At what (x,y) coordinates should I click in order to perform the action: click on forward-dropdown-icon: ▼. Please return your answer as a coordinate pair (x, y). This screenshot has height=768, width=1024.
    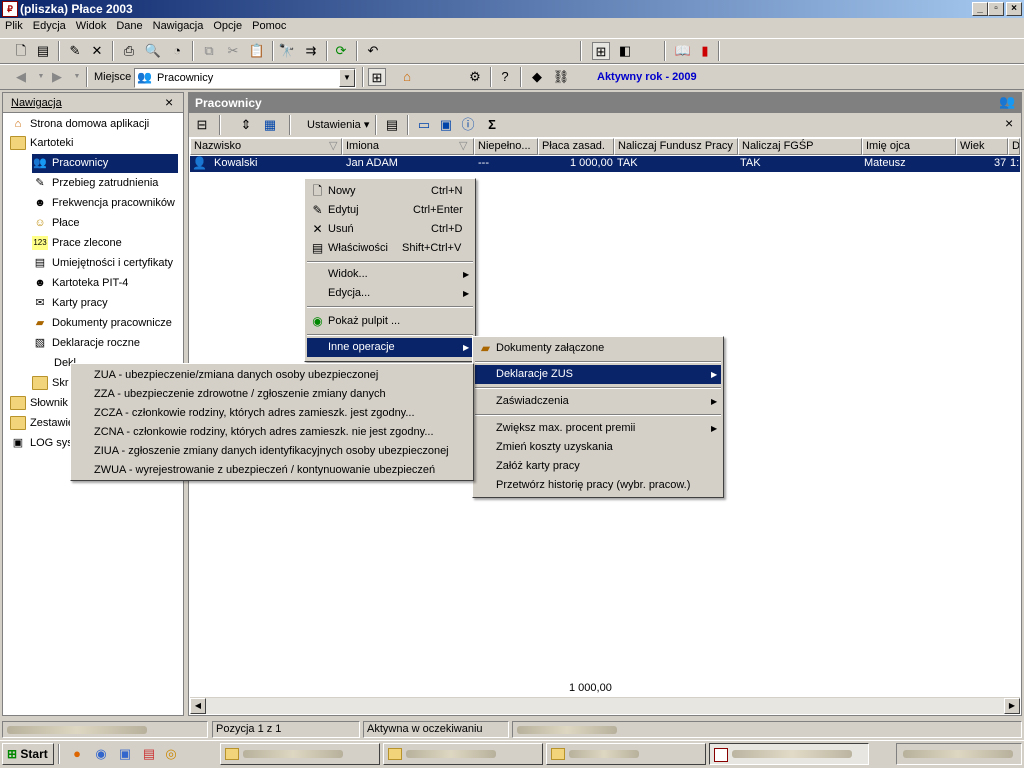
    Looking at the image, I should click on (77, 77).